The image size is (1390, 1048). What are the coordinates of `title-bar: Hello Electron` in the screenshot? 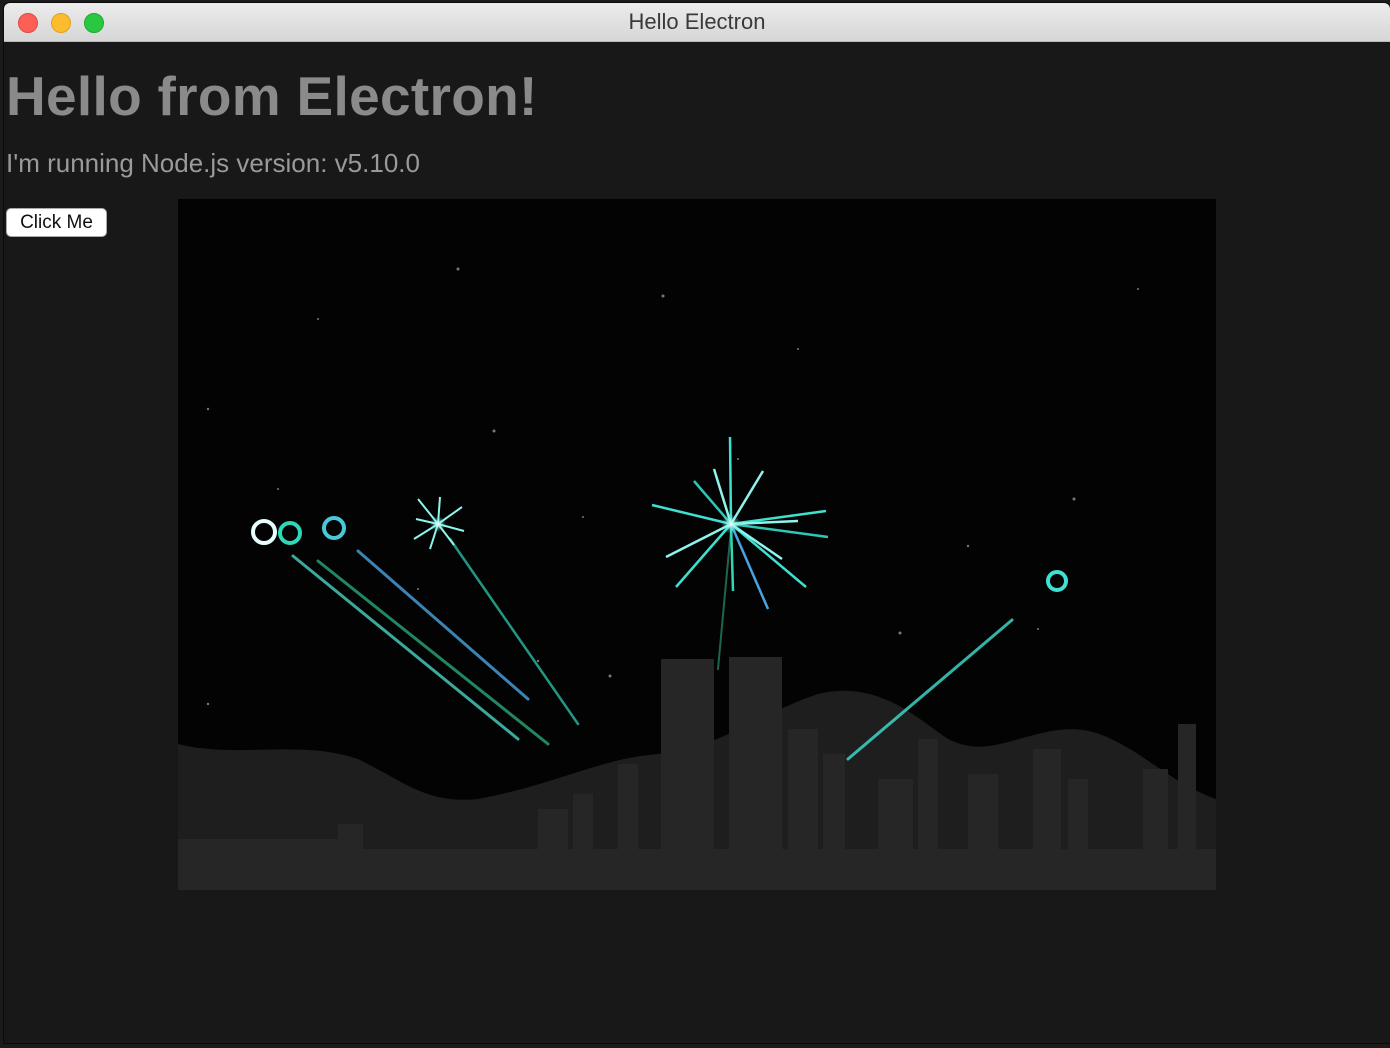 It's located at (697, 22).